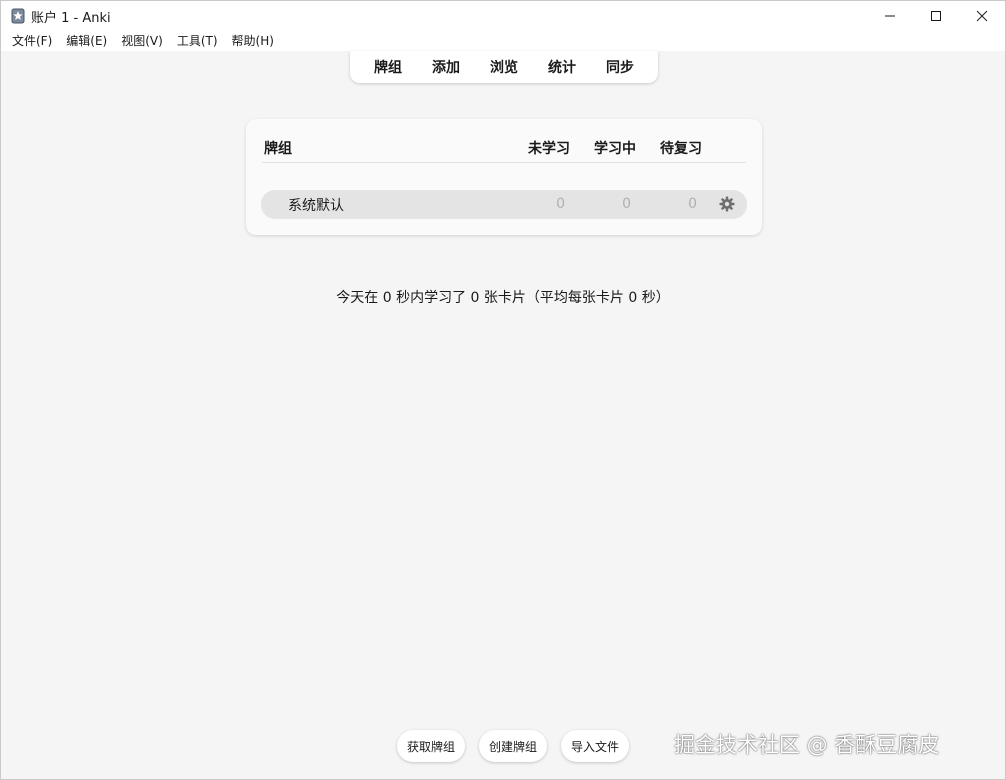 The width and height of the screenshot is (1006, 780). Describe the element at coordinates (595, 746) in the screenshot. I see `import-file-button: 导入文件` at that location.